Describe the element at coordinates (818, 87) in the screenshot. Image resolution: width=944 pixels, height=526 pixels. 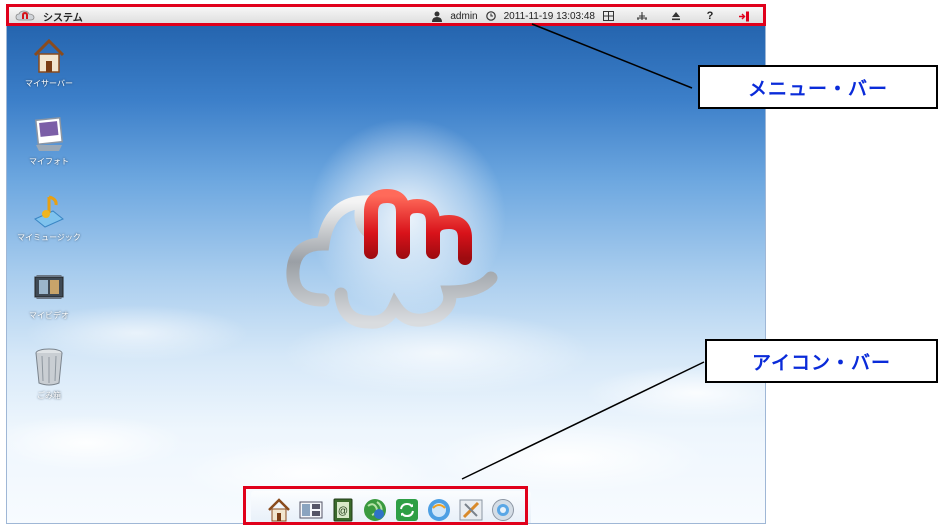
I see `menu-bar-callout: メニュー・バー` at that location.